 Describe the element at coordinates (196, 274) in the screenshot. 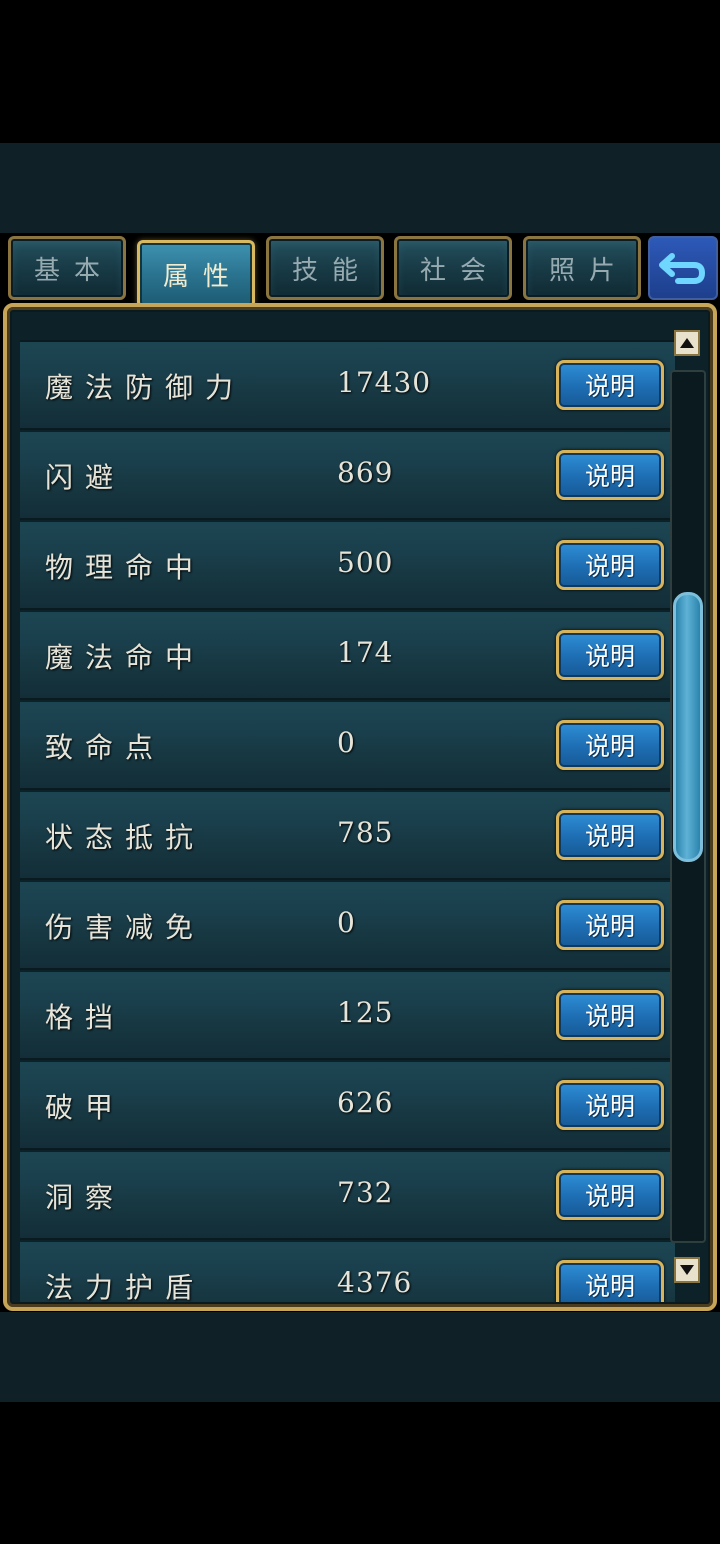

I see `tab-attributes: 属性` at that location.